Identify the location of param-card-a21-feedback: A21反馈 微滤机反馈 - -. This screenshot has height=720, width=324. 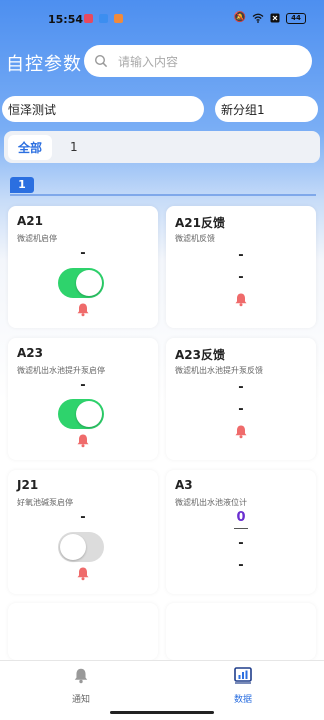
(241, 267).